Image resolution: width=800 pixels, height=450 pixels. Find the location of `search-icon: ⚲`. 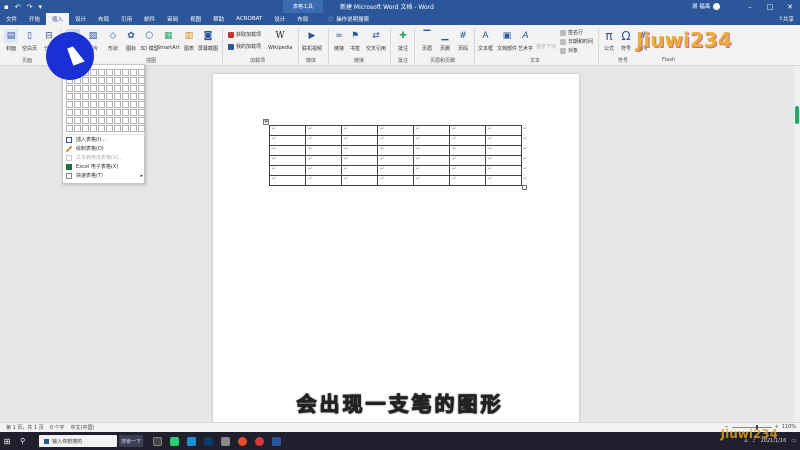

search-icon: ⚲ is located at coordinates (22, 441).